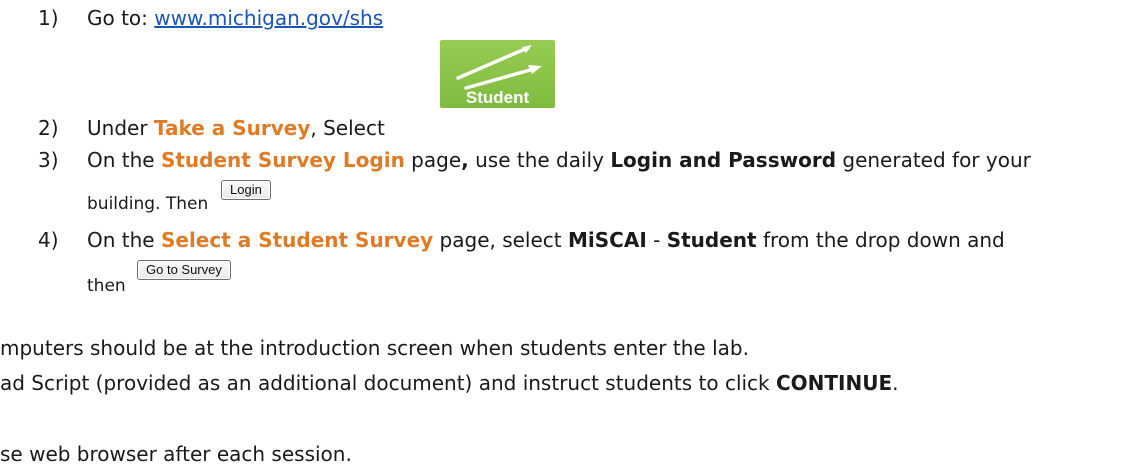 The image size is (1124, 468). I want to click on step-prefix: Go to:, so click(121, 18).